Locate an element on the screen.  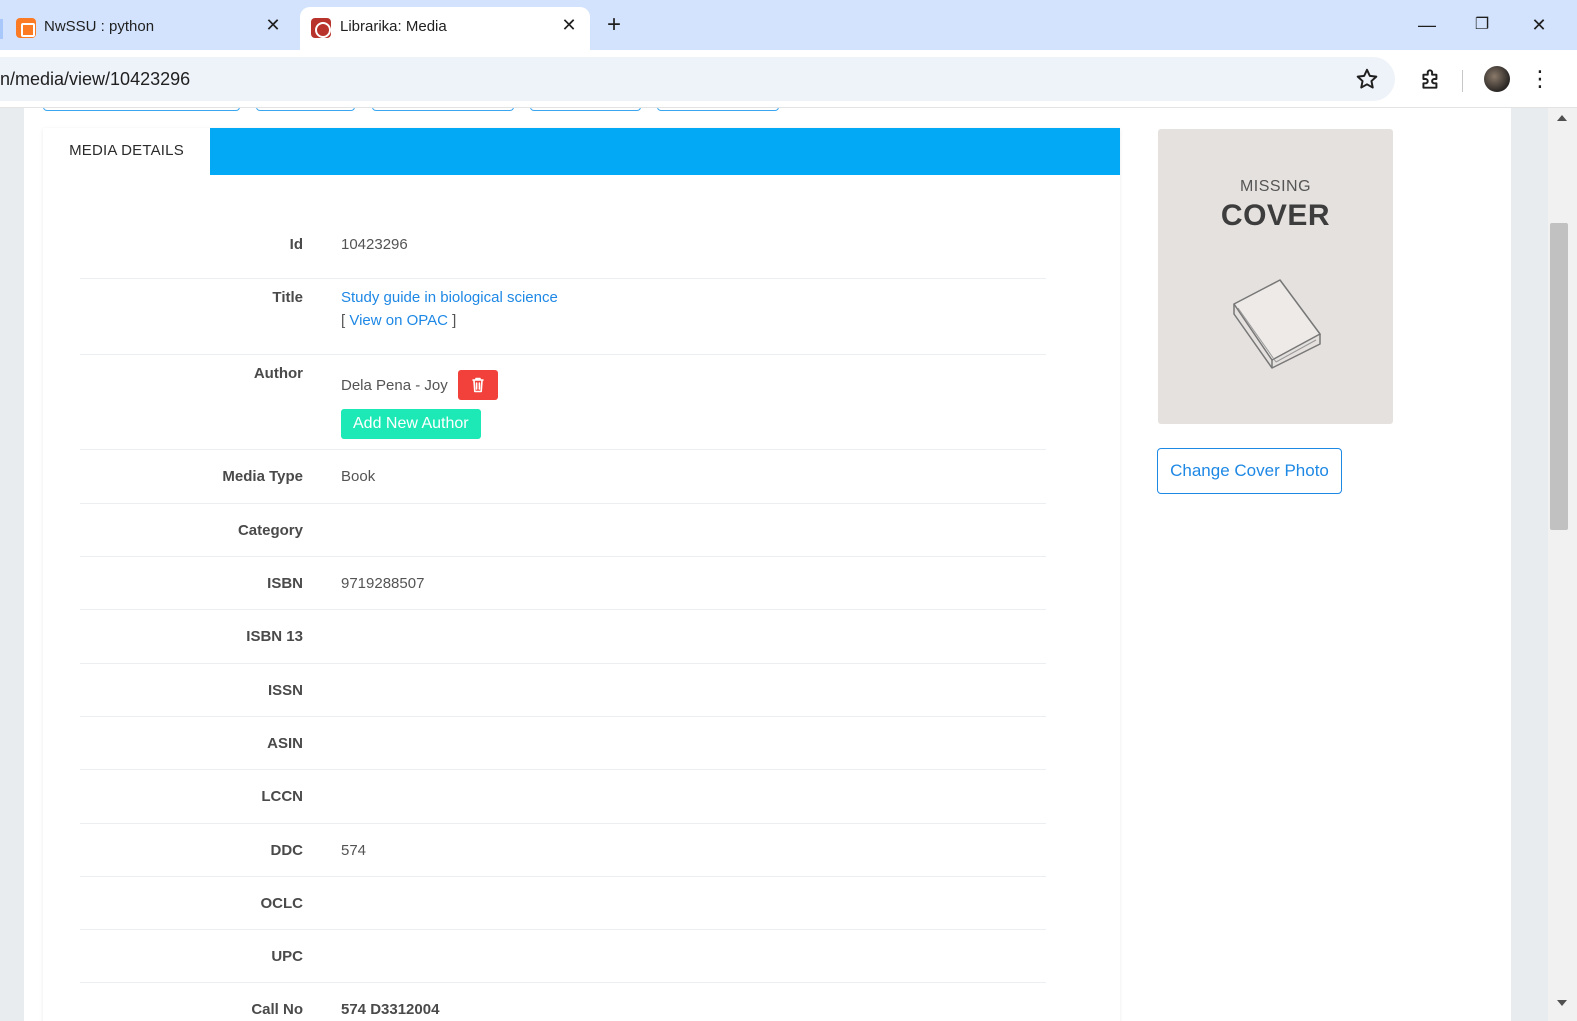
detail-row-issn: ISSN is located at coordinates (563, 690).